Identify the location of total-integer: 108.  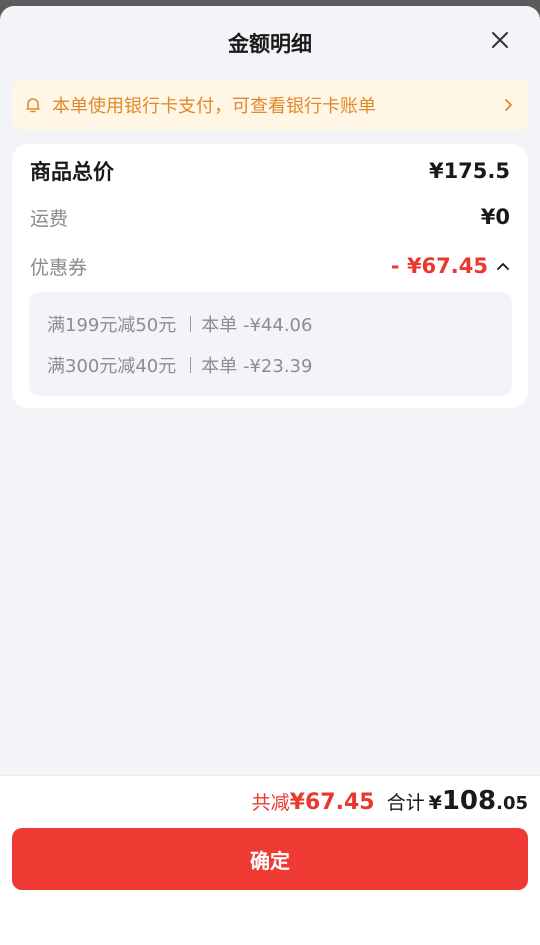
(469, 801).